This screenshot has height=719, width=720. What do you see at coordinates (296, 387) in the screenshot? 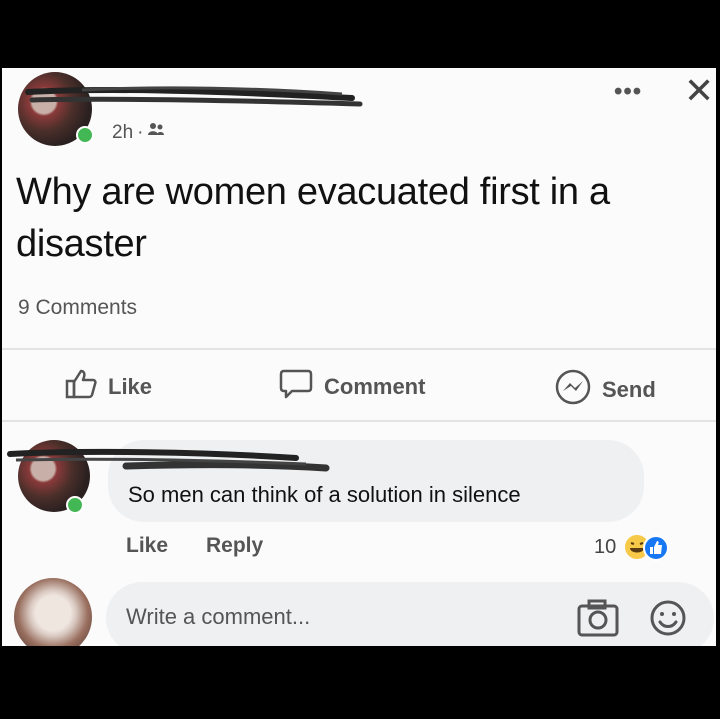
I see `comment-icon` at bounding box center [296, 387].